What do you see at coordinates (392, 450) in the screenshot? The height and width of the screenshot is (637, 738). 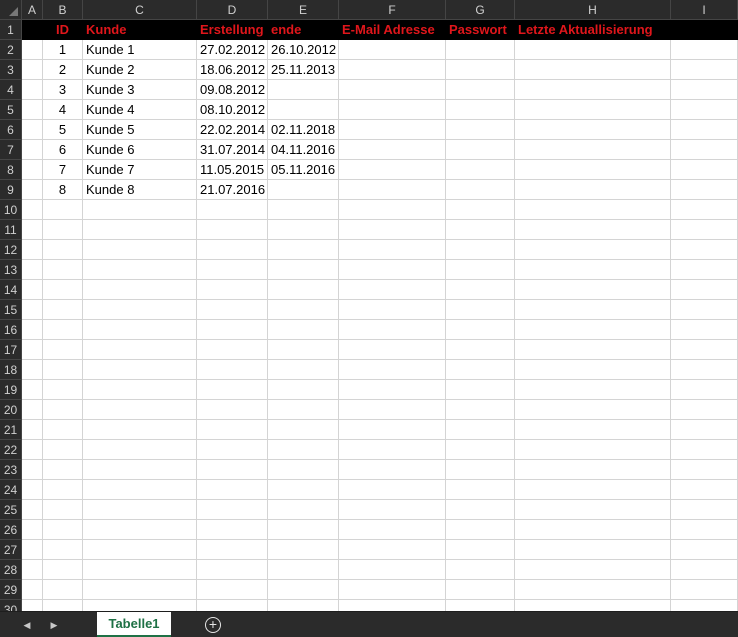 I see `cell-f22` at bounding box center [392, 450].